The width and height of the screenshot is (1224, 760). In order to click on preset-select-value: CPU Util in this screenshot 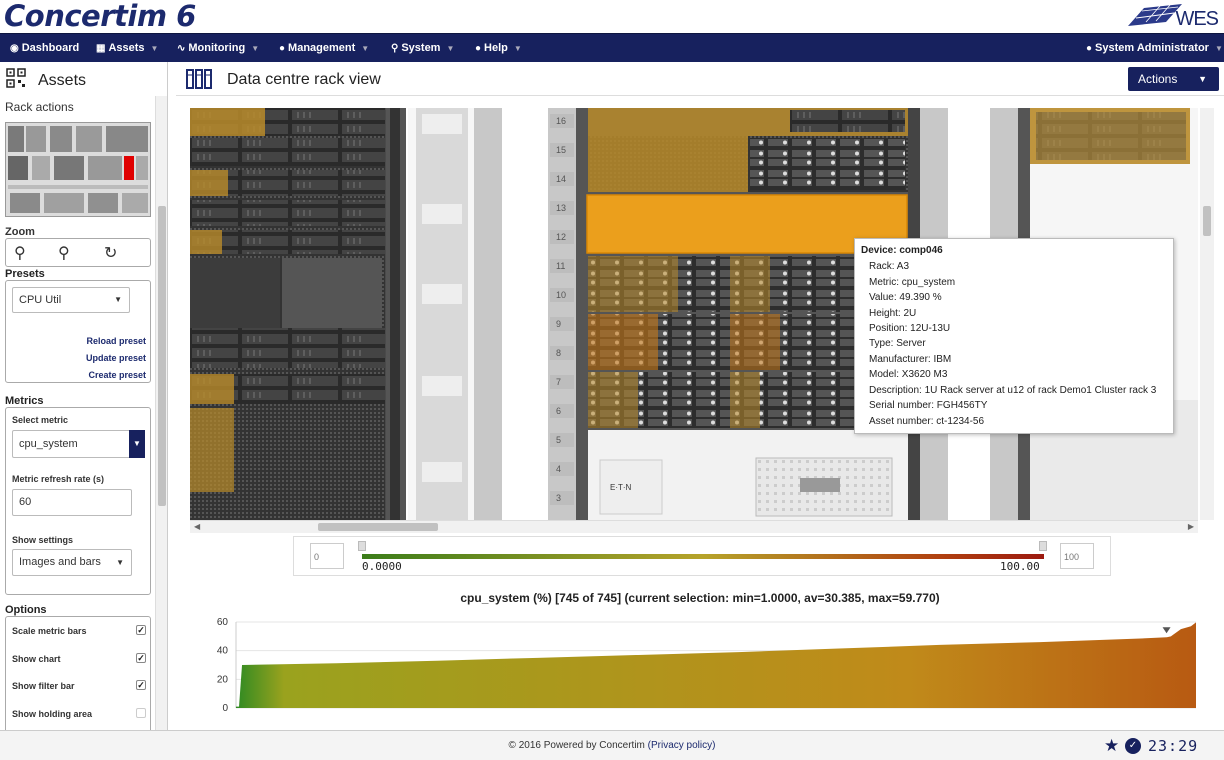, I will do `click(40, 300)`.